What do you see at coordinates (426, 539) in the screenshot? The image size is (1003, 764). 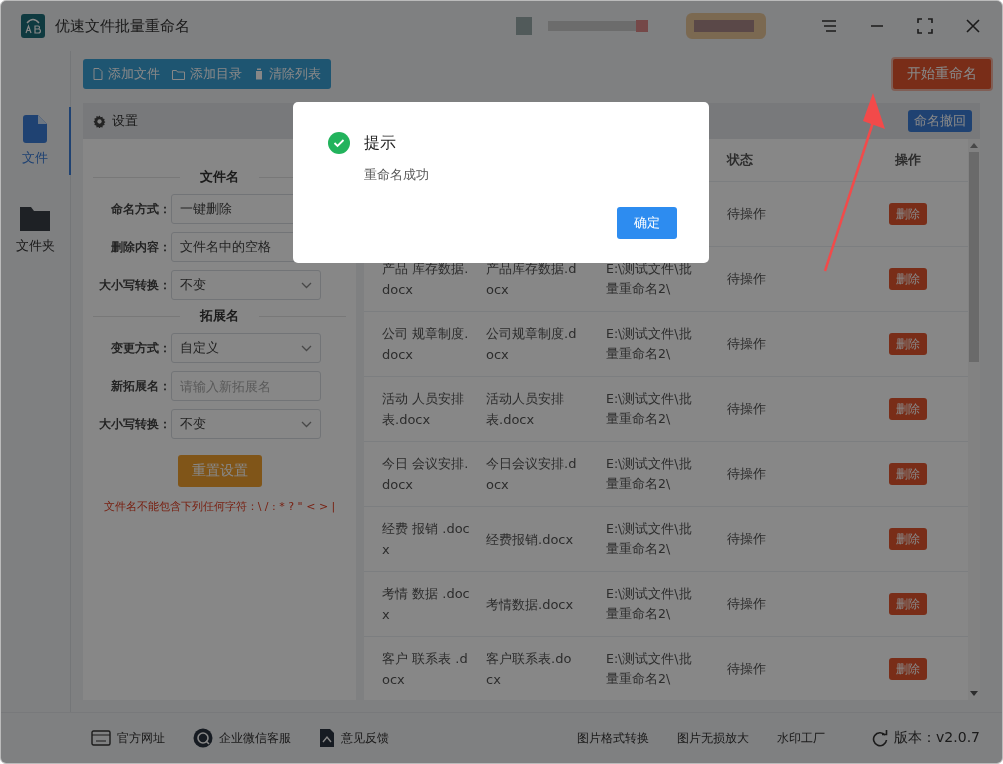 I see `table-cell-text: 经费 报销 .docx` at bounding box center [426, 539].